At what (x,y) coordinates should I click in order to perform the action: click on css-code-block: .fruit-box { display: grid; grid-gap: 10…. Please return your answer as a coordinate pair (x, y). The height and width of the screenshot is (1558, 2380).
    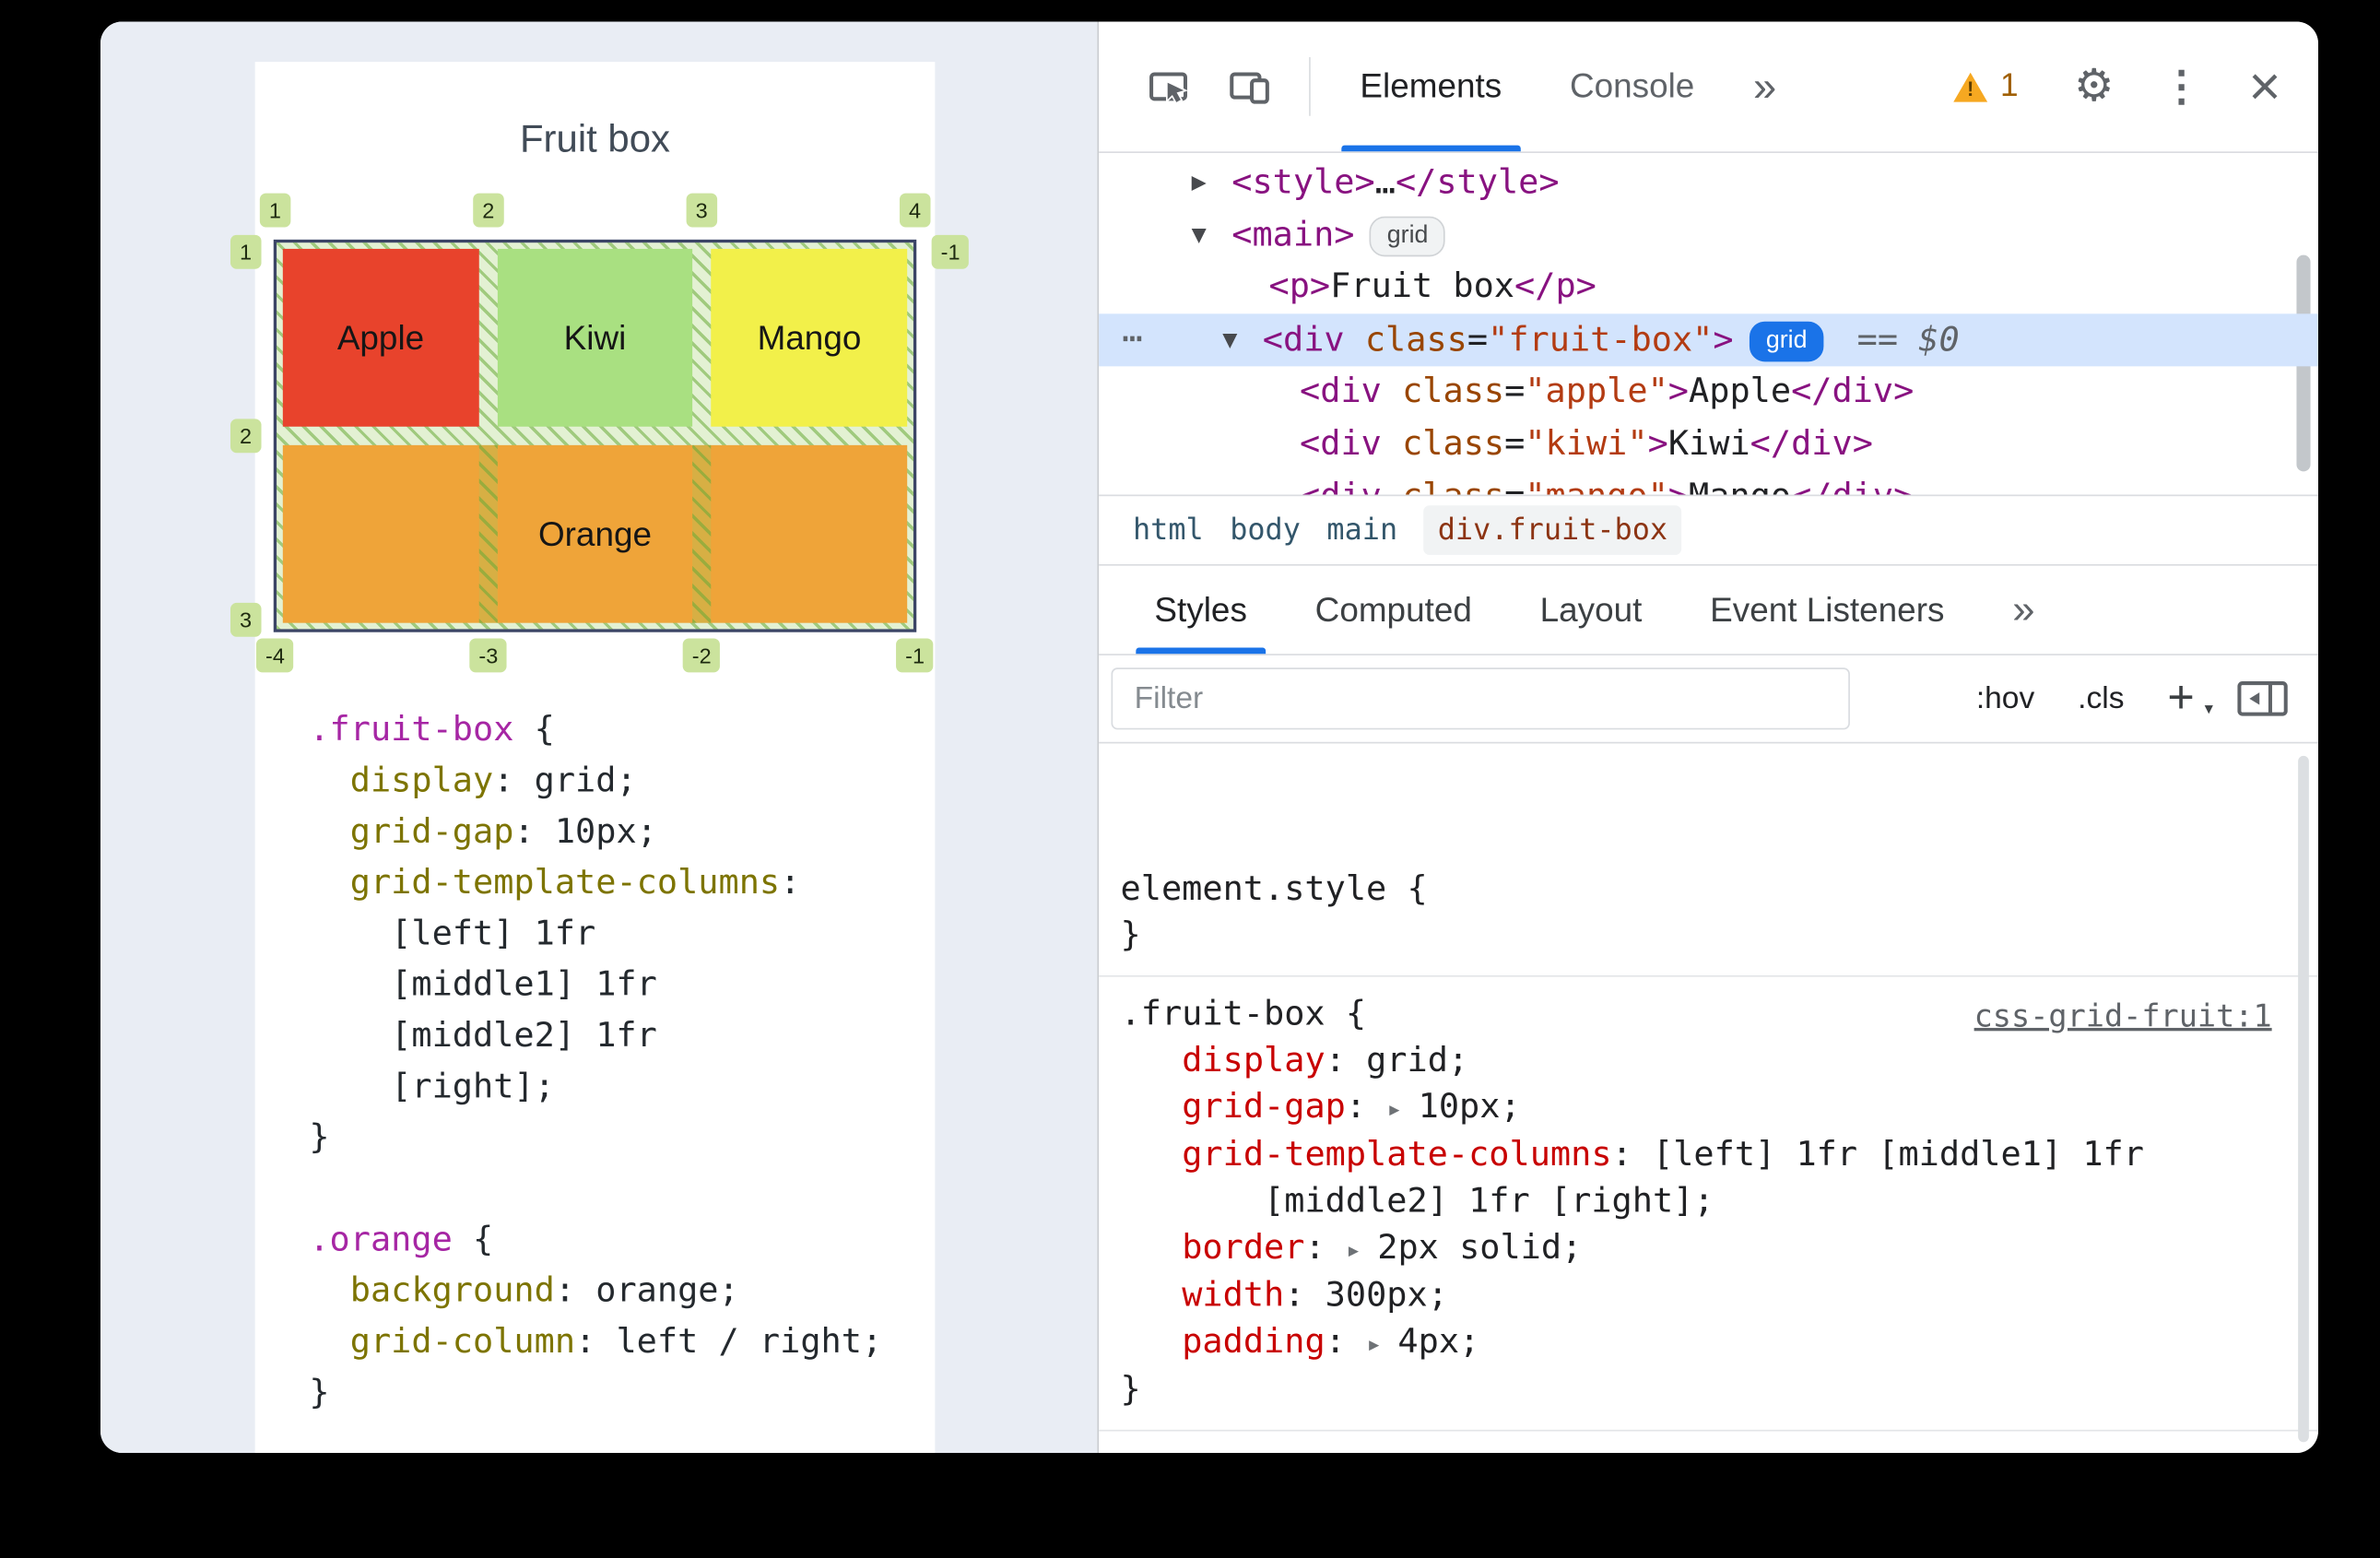
    Looking at the image, I should click on (595, 1062).